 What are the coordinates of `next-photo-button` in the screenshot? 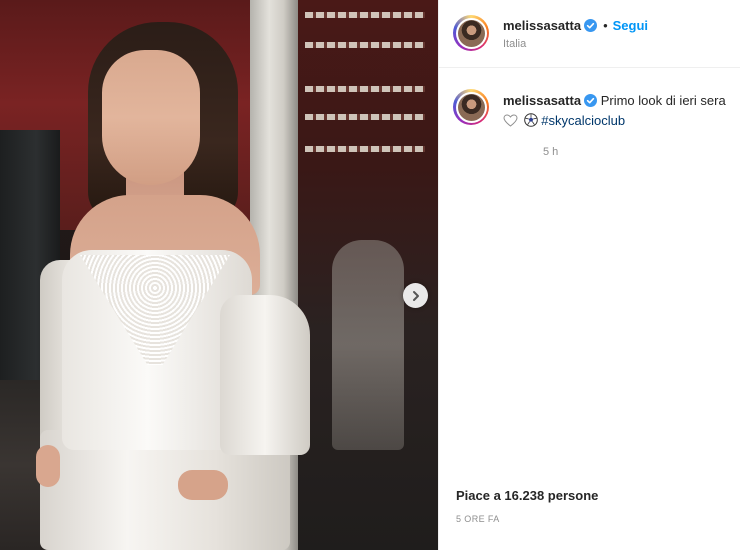 It's located at (415, 295).